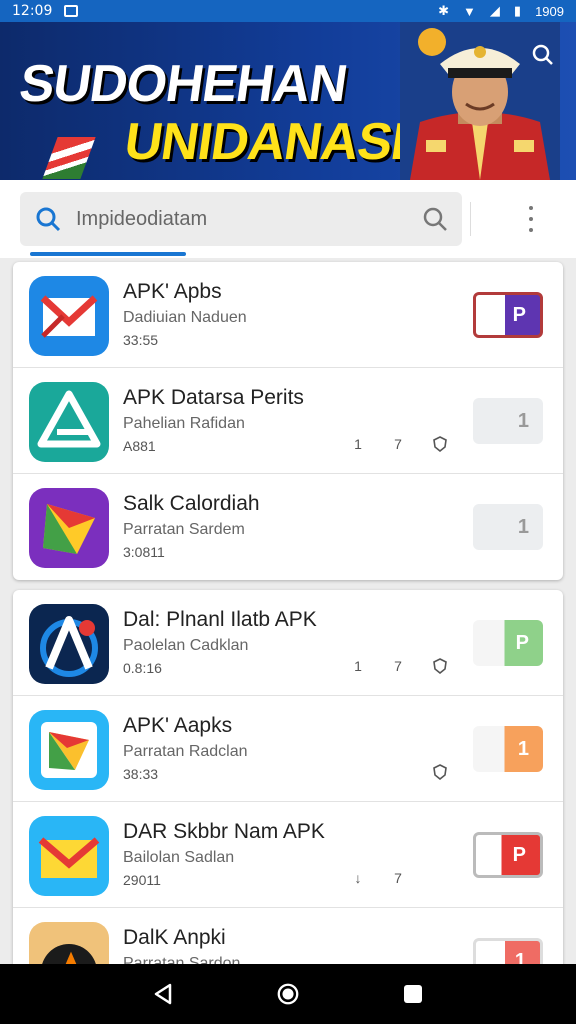 The image size is (576, 1024). Describe the element at coordinates (71, 11) in the screenshot. I see `notification-icon` at that location.